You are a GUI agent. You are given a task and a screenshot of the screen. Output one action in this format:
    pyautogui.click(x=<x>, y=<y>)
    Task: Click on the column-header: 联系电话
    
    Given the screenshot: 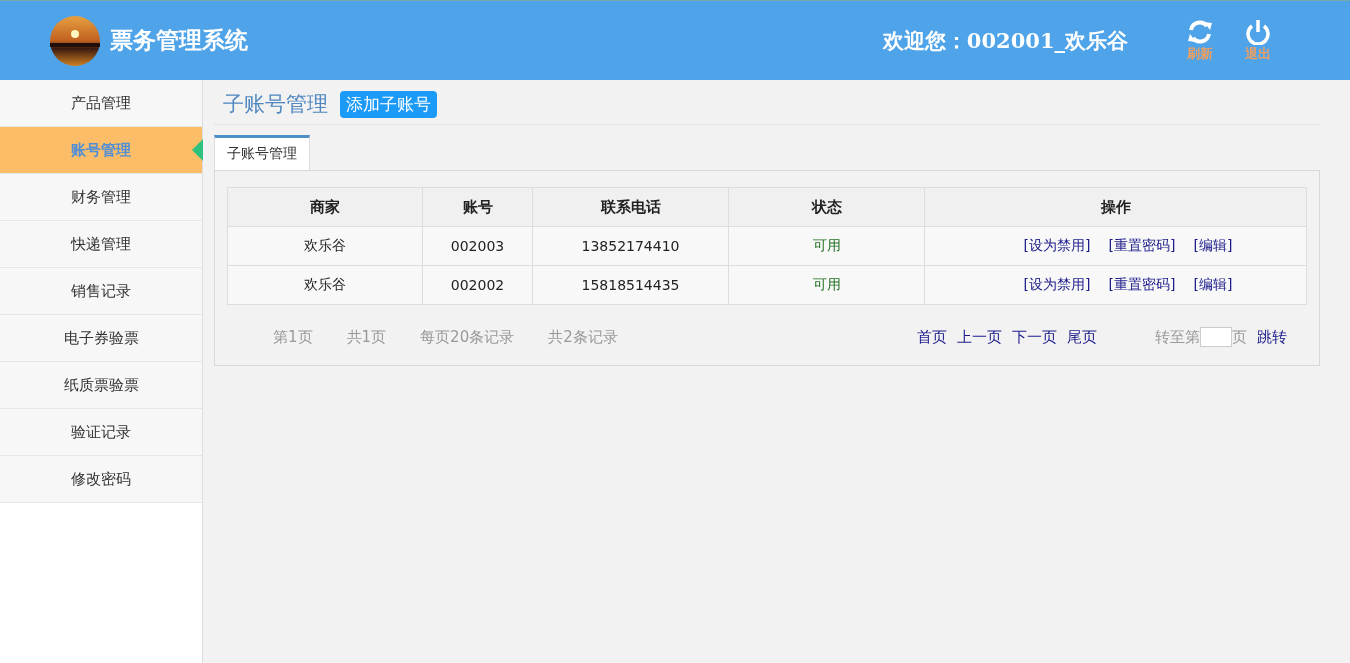 What is the action you would take?
    pyautogui.click(x=630, y=207)
    